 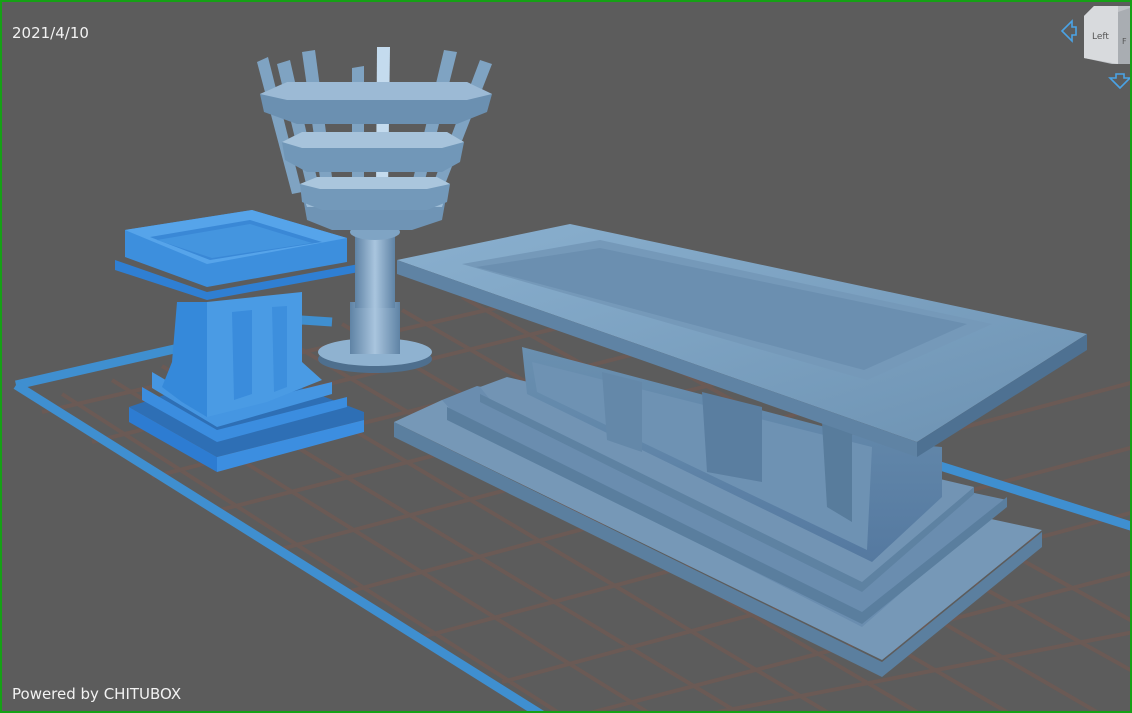 What do you see at coordinates (1124, 41) in the screenshot?
I see `view-cube-front-face: F` at bounding box center [1124, 41].